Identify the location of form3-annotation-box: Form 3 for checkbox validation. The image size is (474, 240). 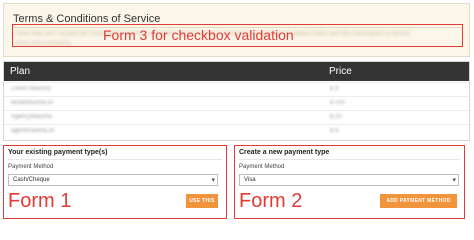
(237, 35).